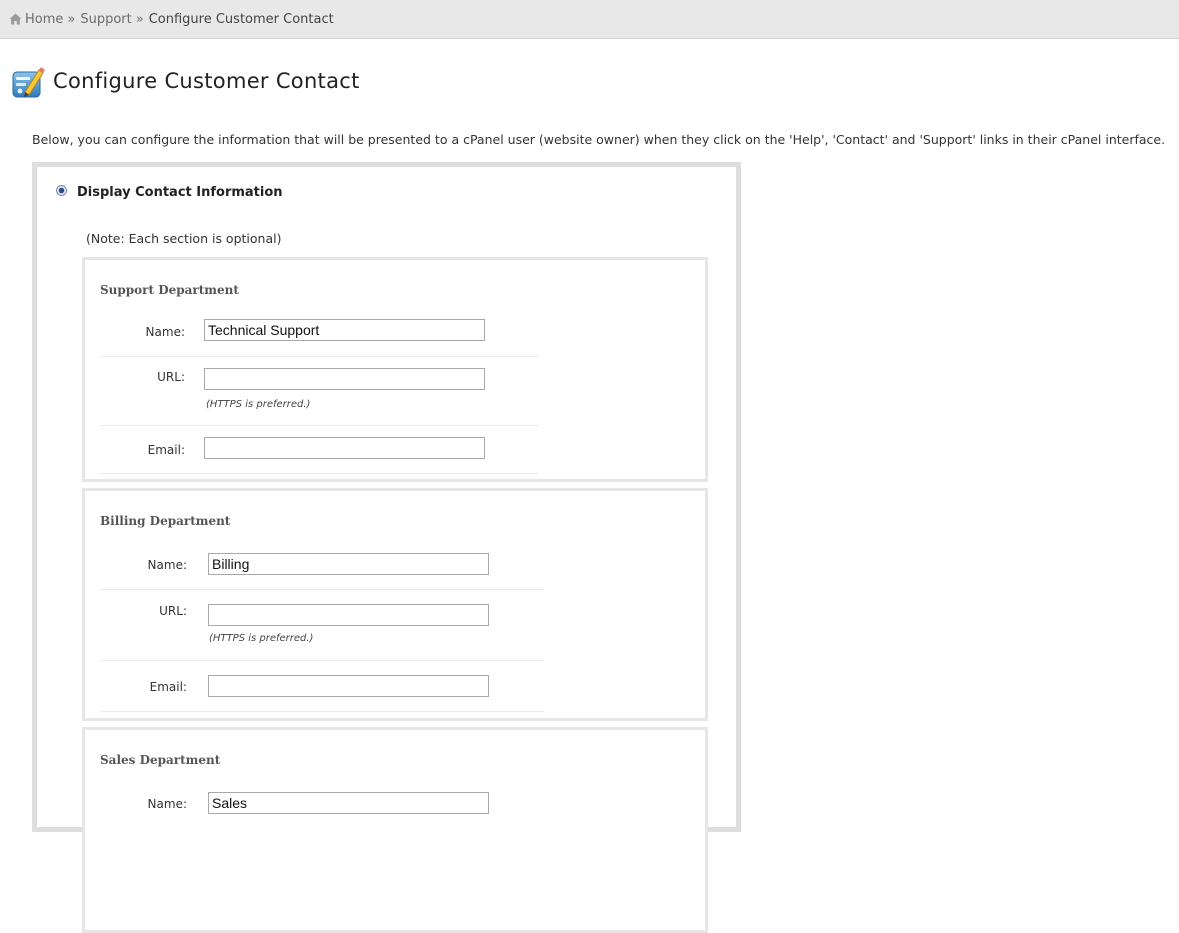 The image size is (1179, 933). I want to click on page-title: Configure Customer Contact, so click(206, 81).